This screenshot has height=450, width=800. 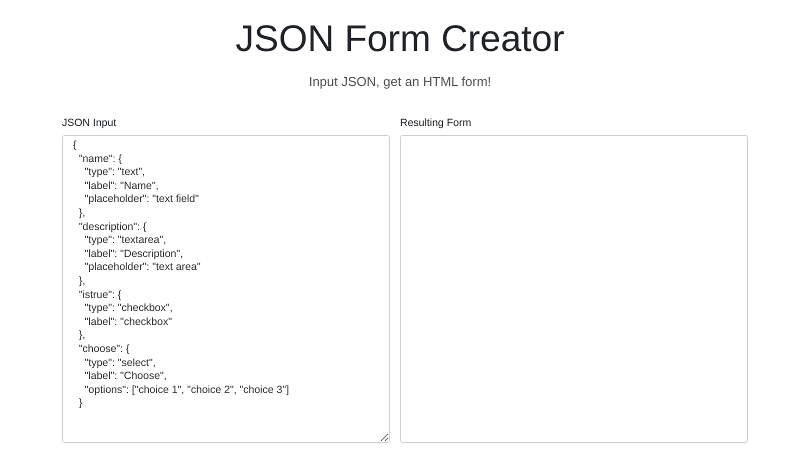 I want to click on json-input-label: JSON Input, so click(x=90, y=123).